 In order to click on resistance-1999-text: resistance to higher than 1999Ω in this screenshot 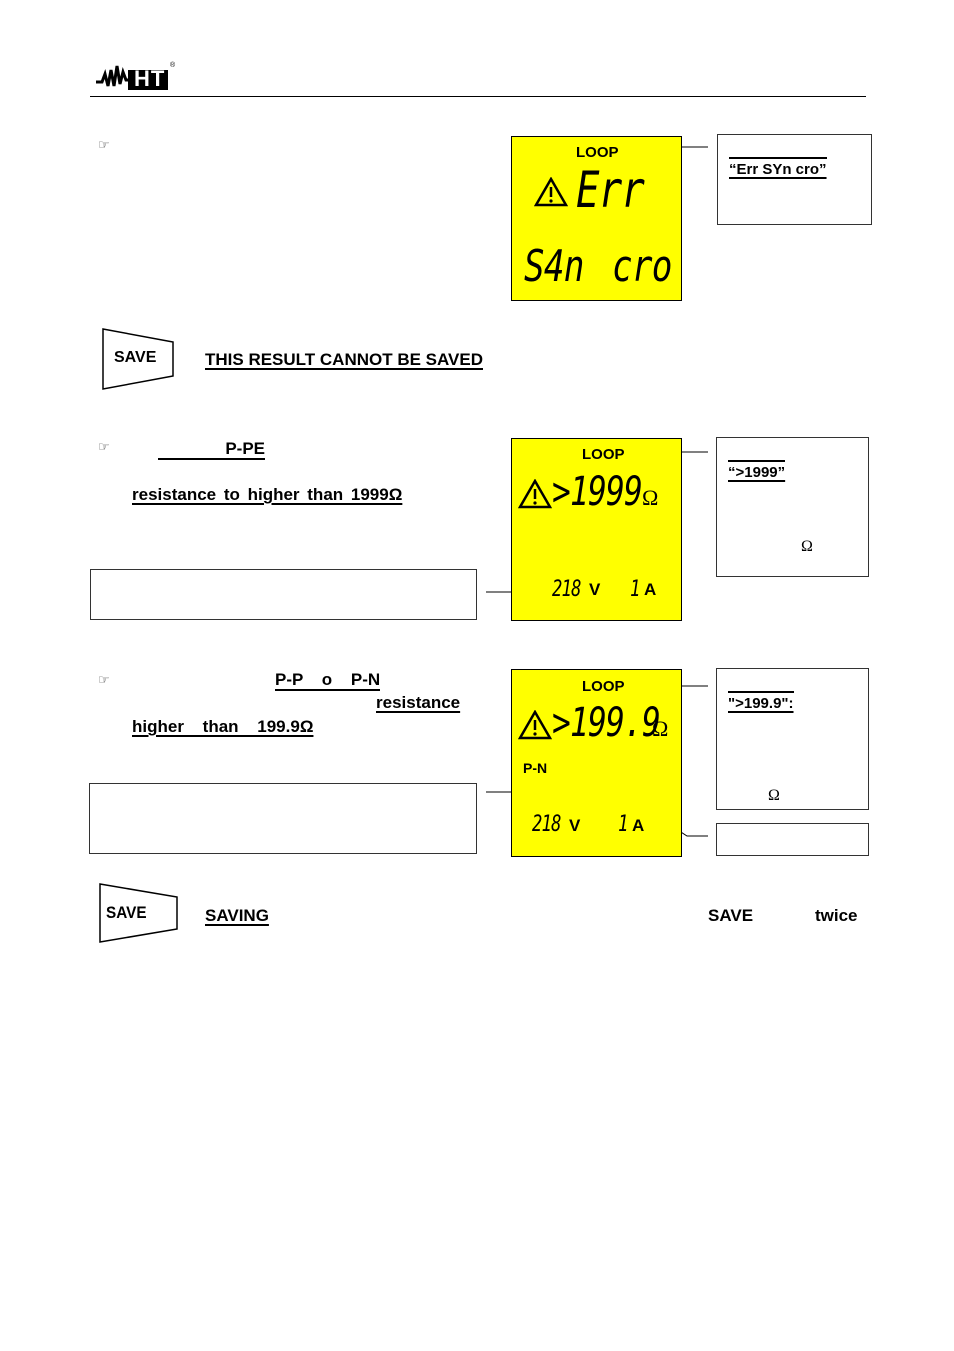, I will do `click(267, 494)`.